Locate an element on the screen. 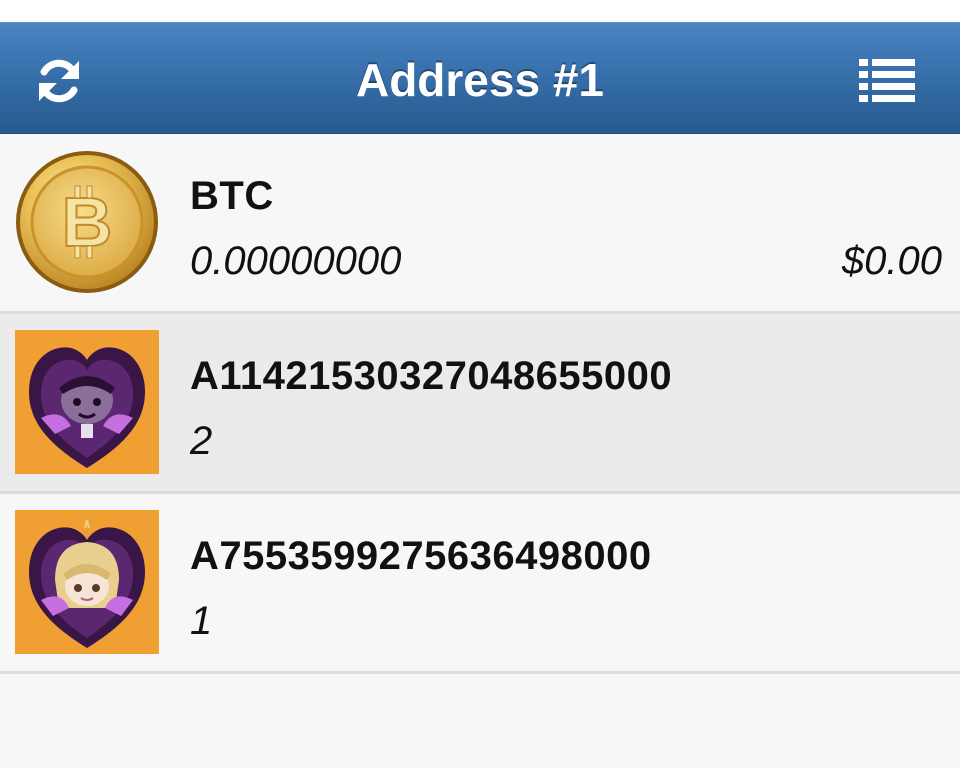 The height and width of the screenshot is (768, 960). asset-quantity: 1 is located at coordinates (201, 621).